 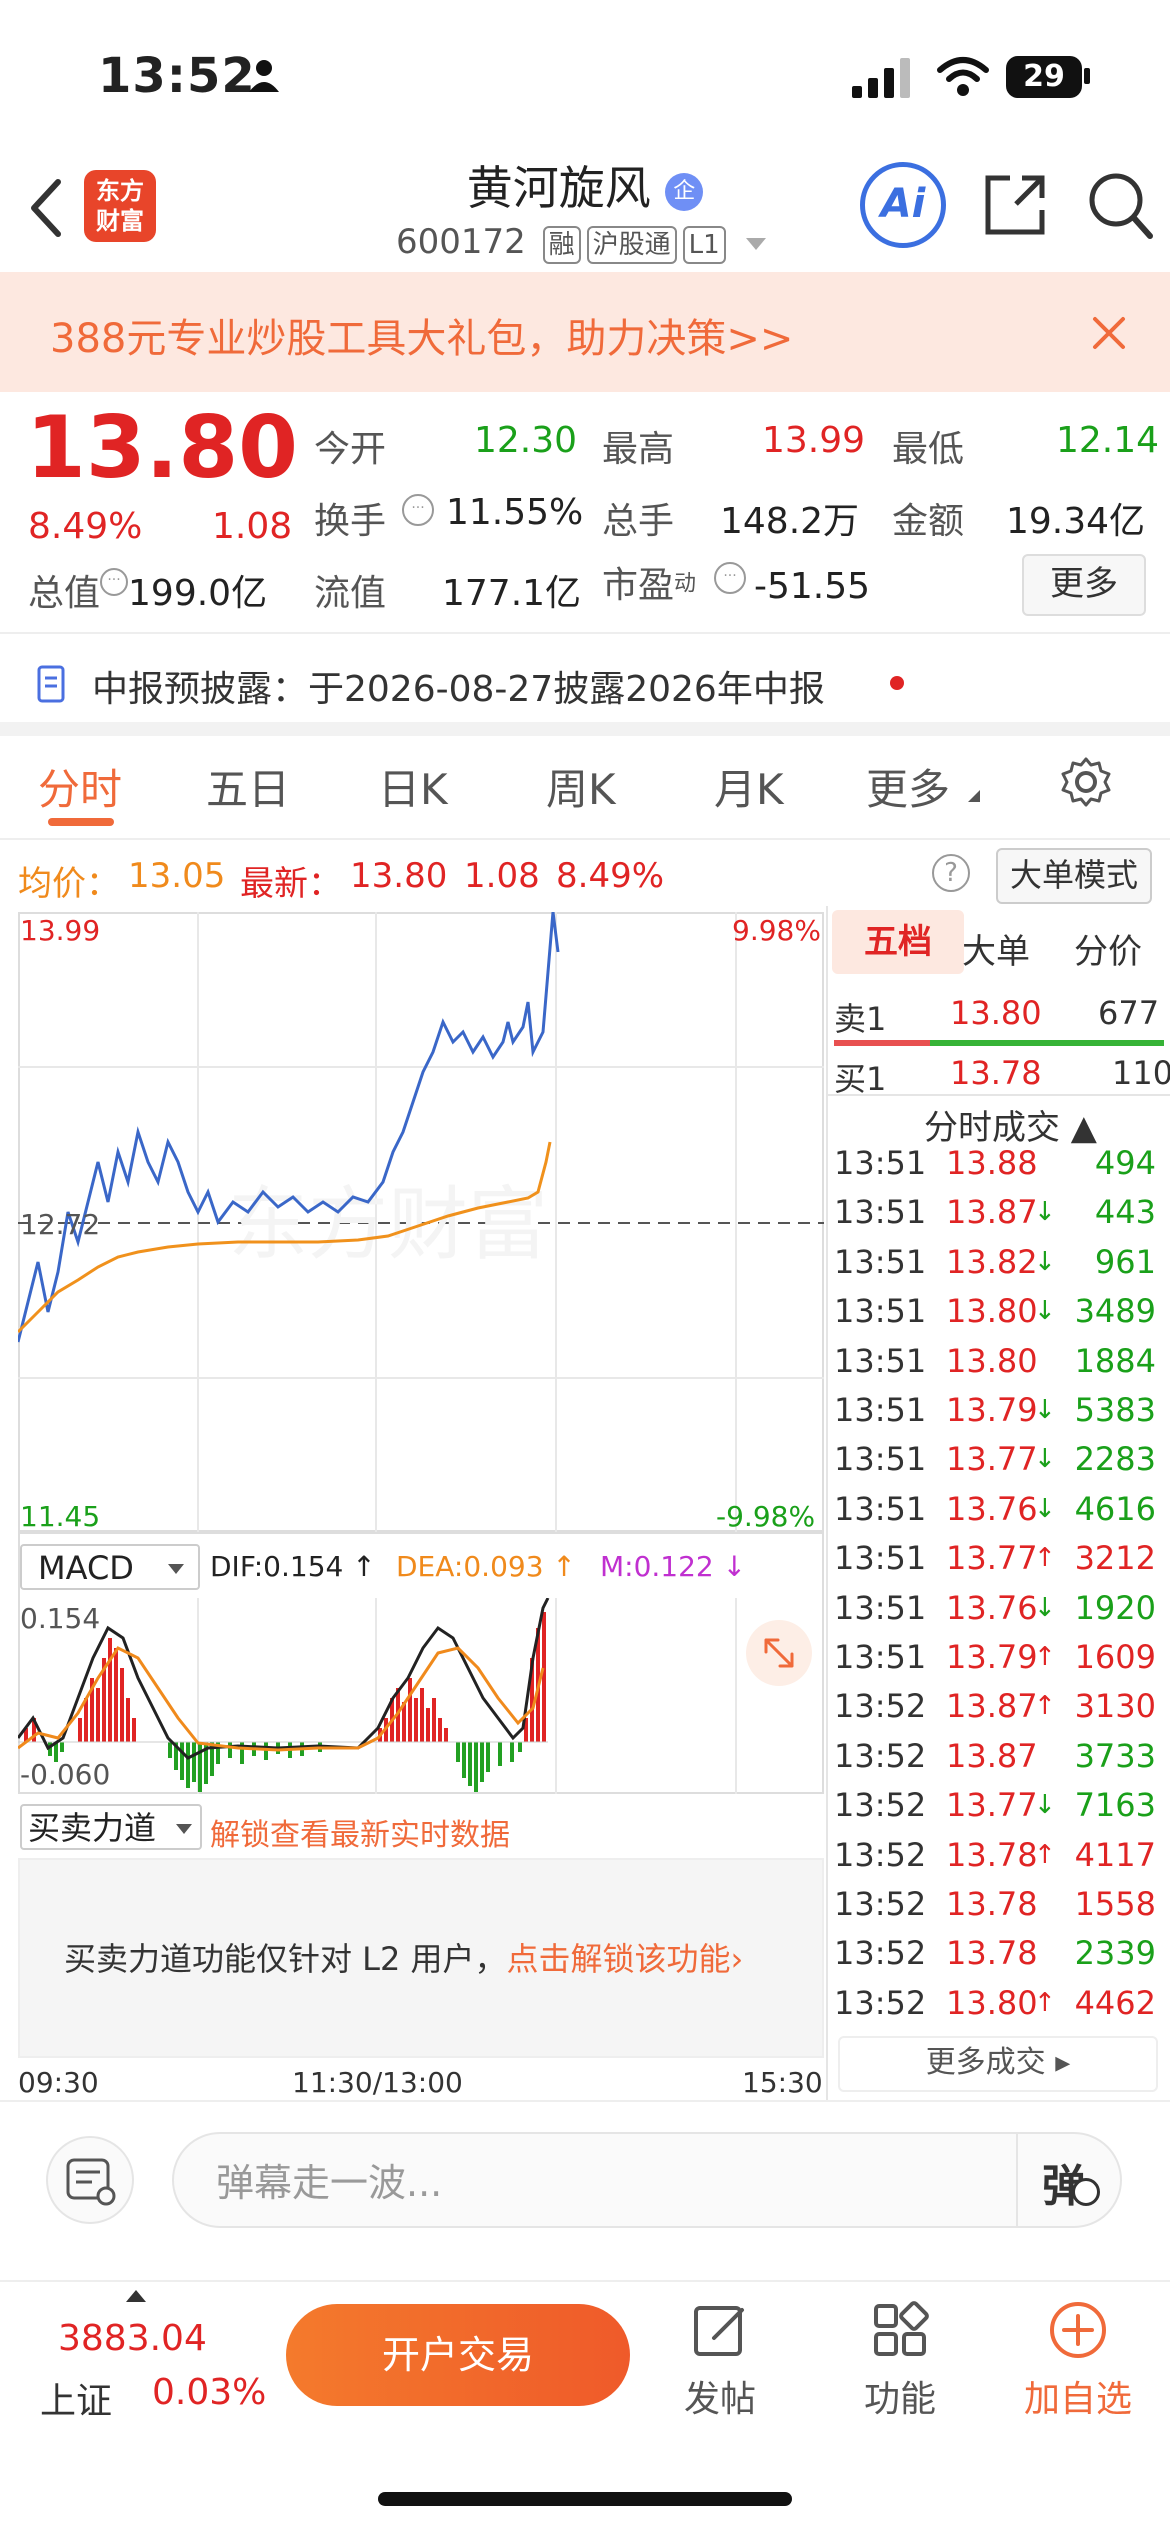 I want to click on trade-price: 13.77, so click(x=992, y=1558).